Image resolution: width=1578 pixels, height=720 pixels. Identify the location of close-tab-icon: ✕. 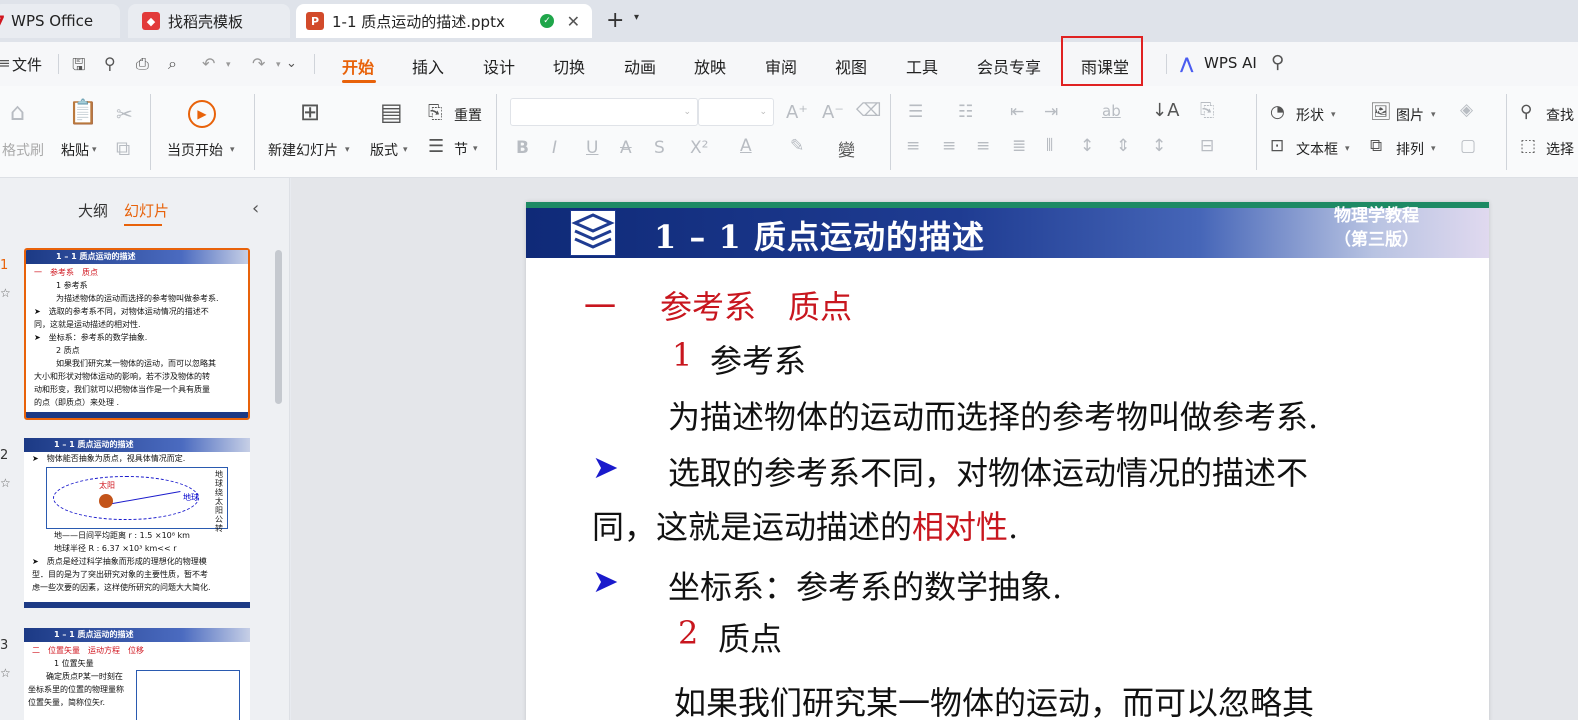
(573, 21).